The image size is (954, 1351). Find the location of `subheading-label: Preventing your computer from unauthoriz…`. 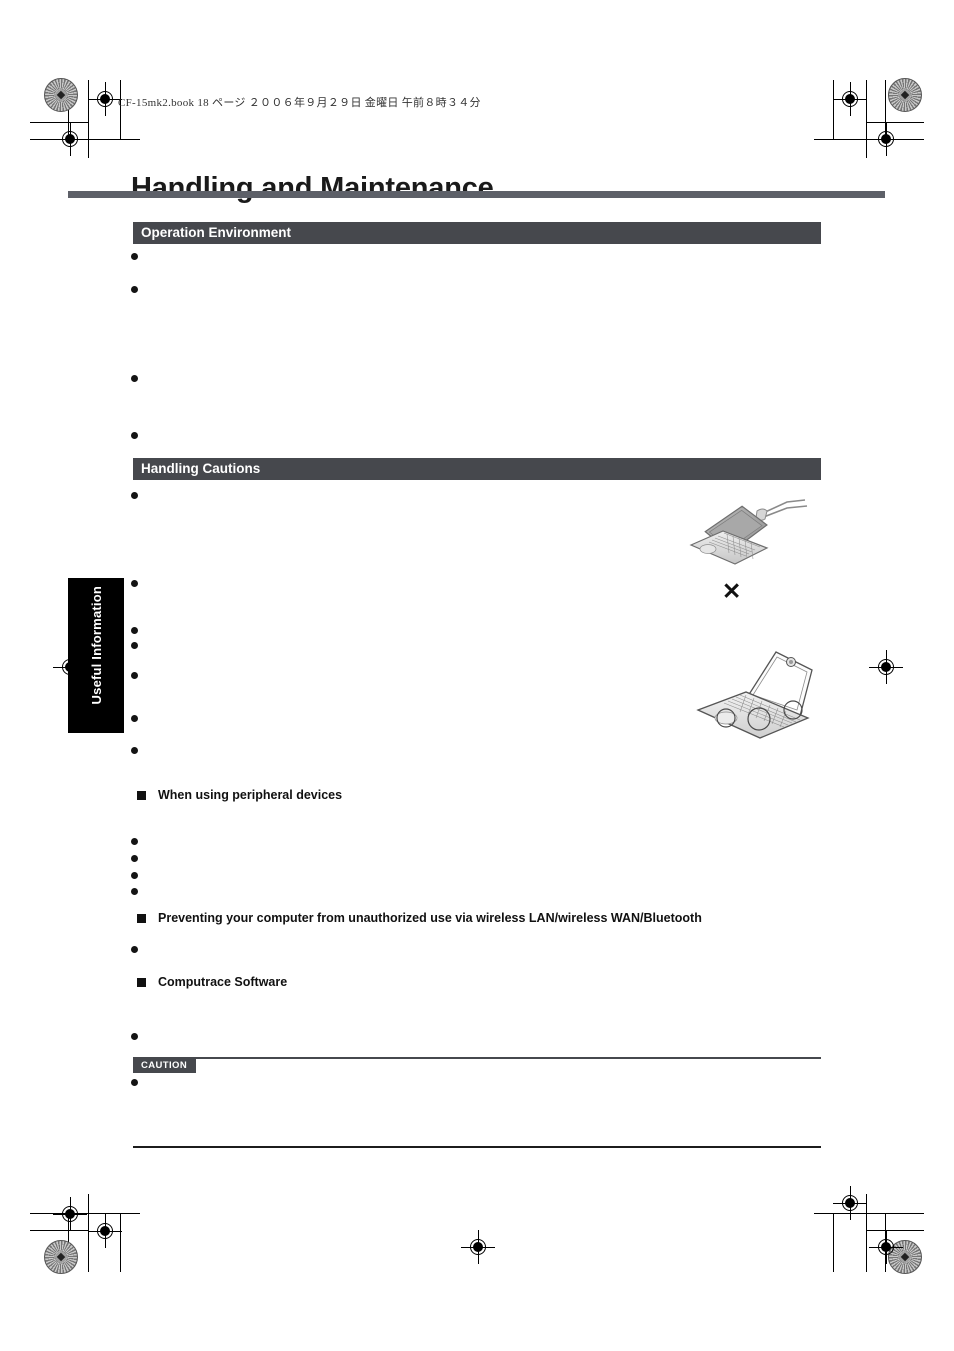

subheading-label: Preventing your computer from unauthoriz… is located at coordinates (430, 918).